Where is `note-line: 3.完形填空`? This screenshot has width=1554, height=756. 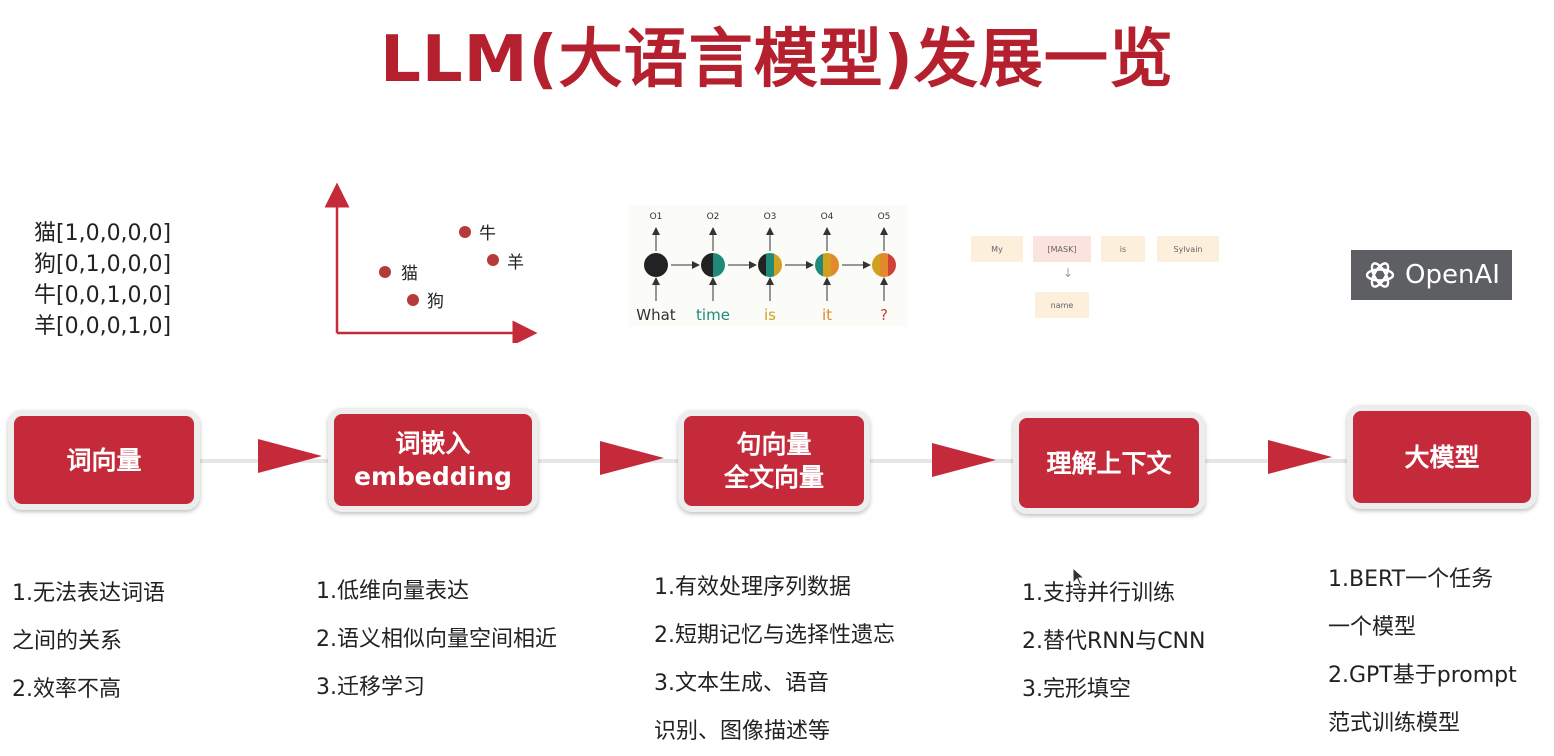 note-line: 3.完形填空 is located at coordinates (1076, 689).